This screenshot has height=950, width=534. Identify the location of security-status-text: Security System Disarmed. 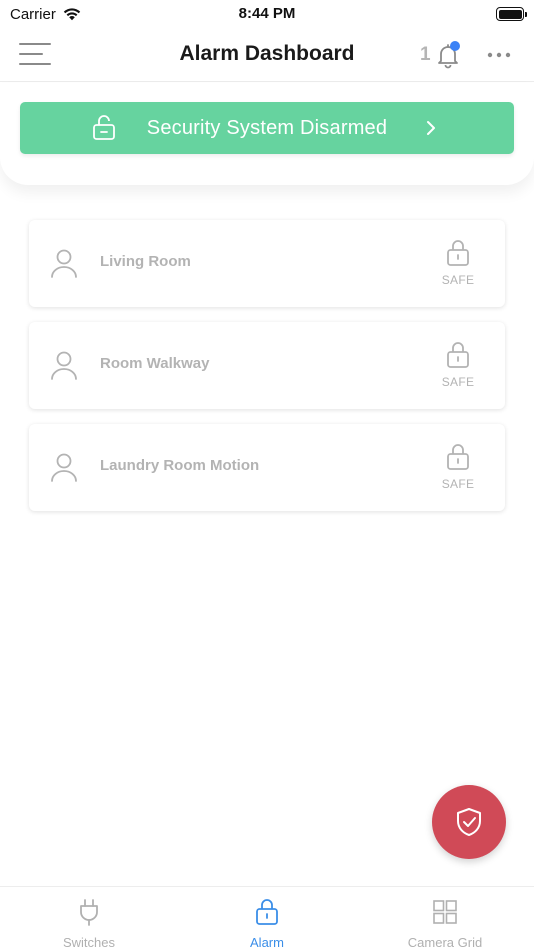
(267, 127).